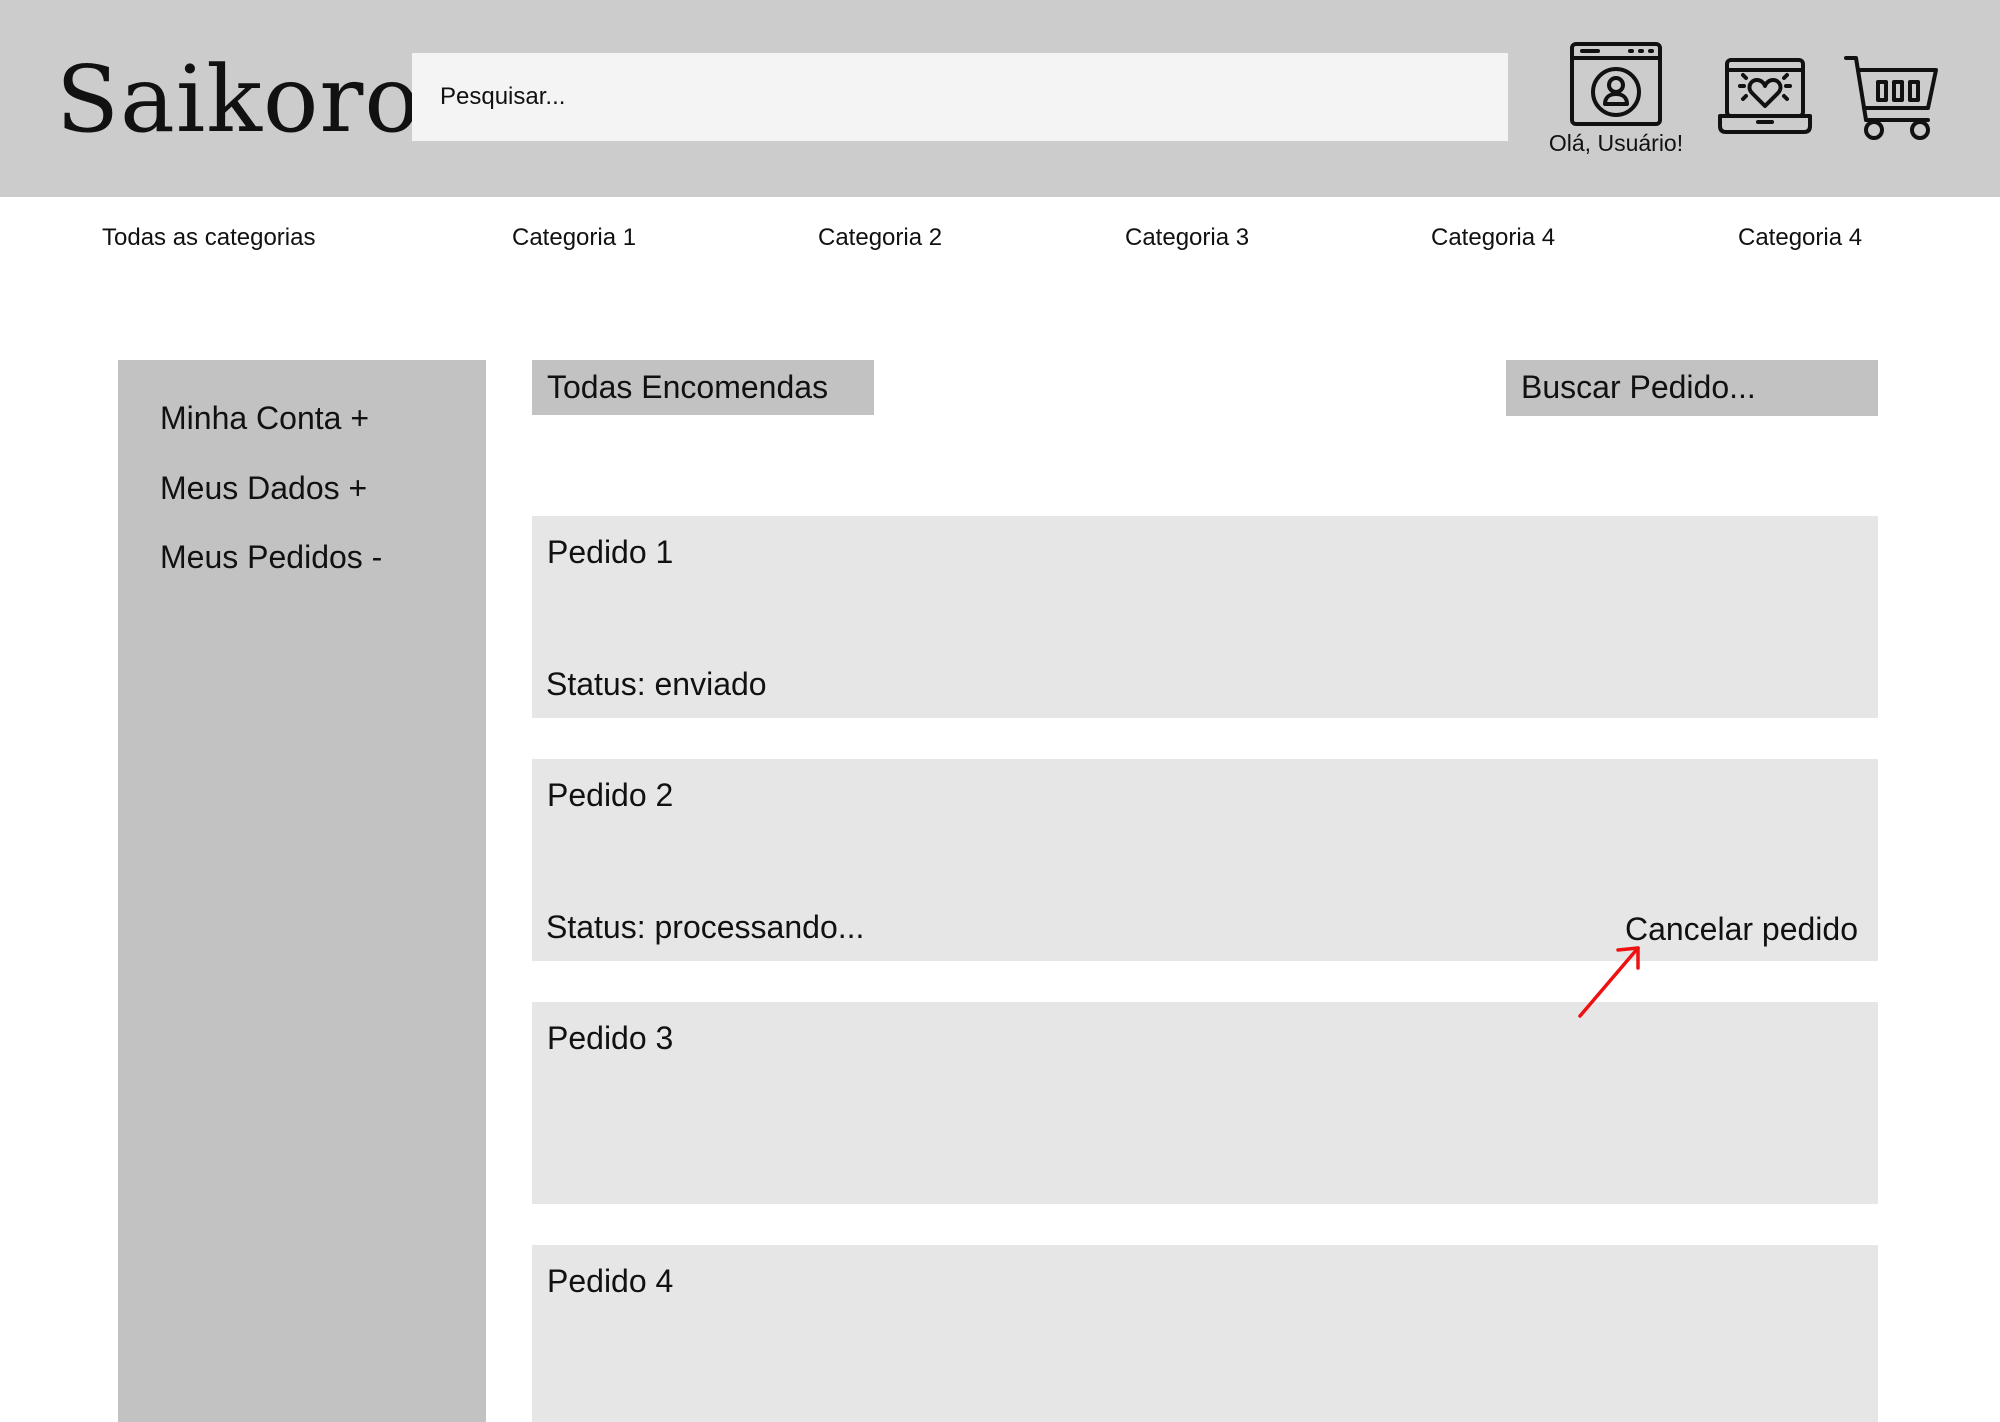  What do you see at coordinates (610, 1281) in the screenshot?
I see `order-title: Pedido 4` at bounding box center [610, 1281].